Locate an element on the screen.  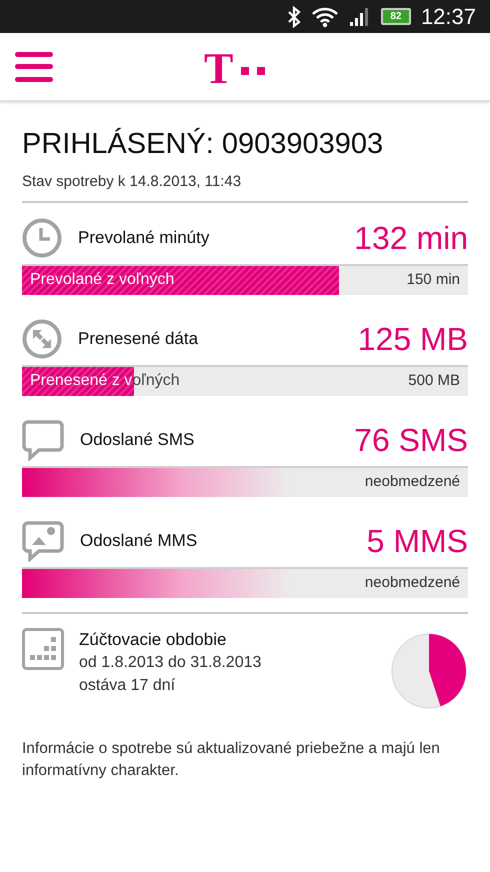
clock-time: 12:37 is located at coordinates (448, 17).